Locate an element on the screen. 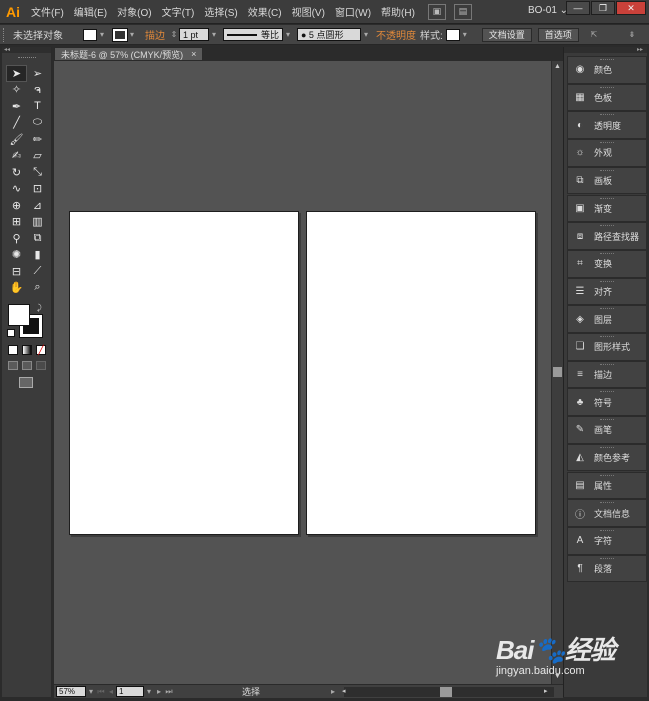 This screenshot has height=701, width=649. draw-behind-icon is located at coordinates (27, 365).